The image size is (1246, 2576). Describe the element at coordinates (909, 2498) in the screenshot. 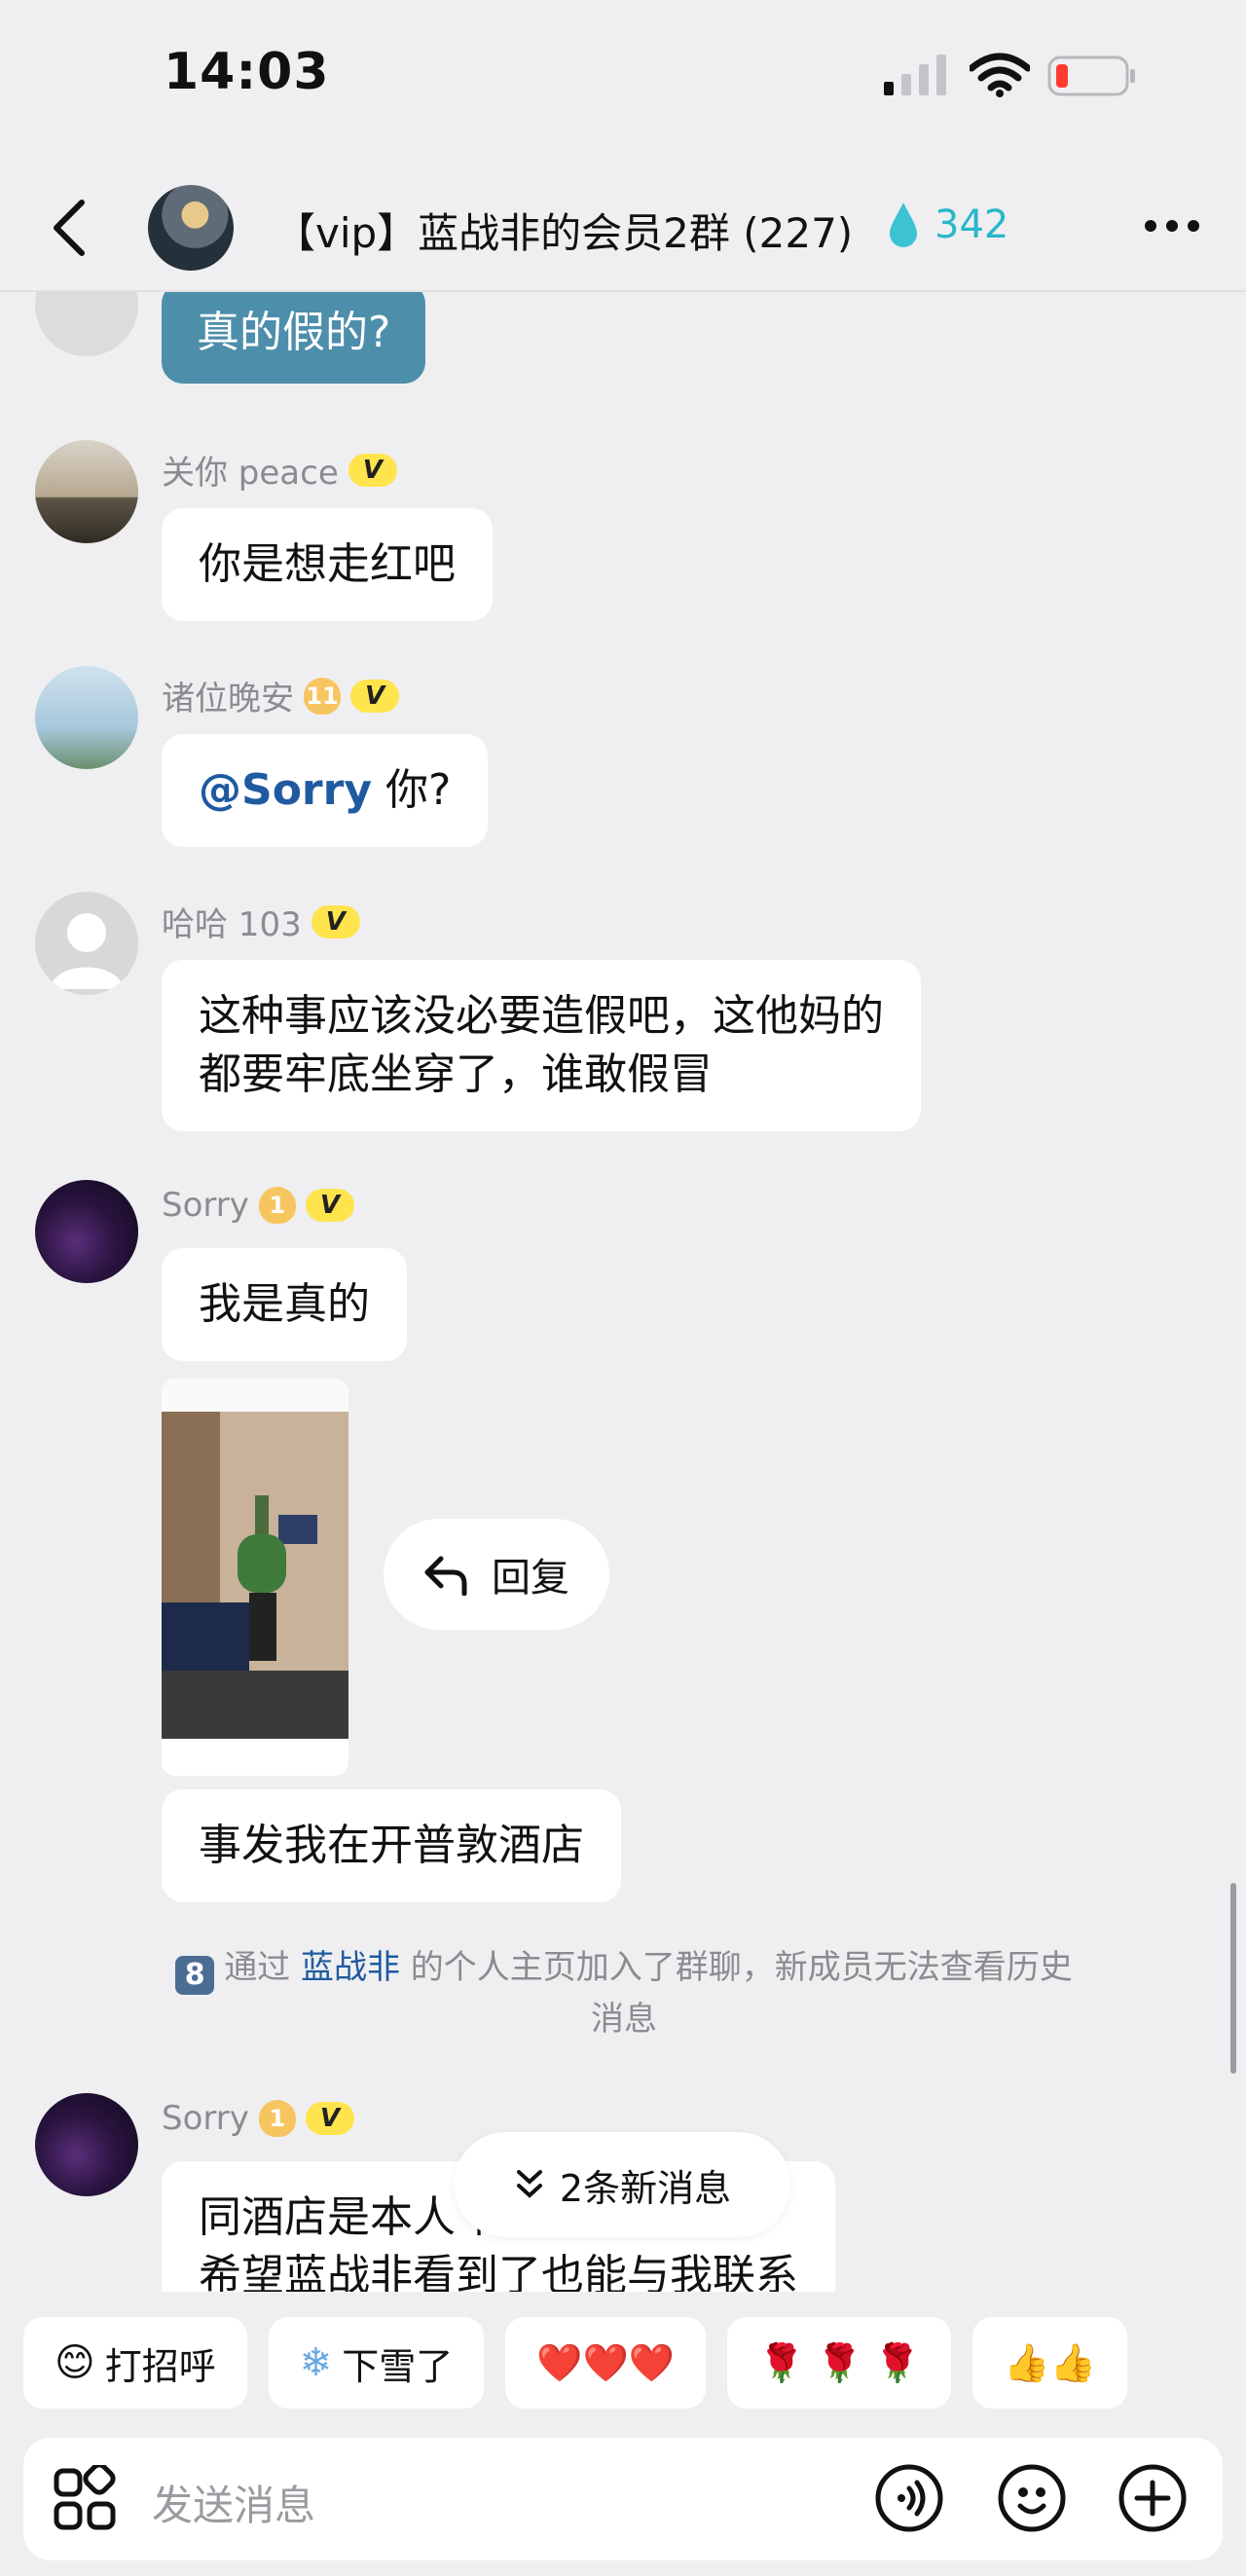

I see `voice-icon` at that location.